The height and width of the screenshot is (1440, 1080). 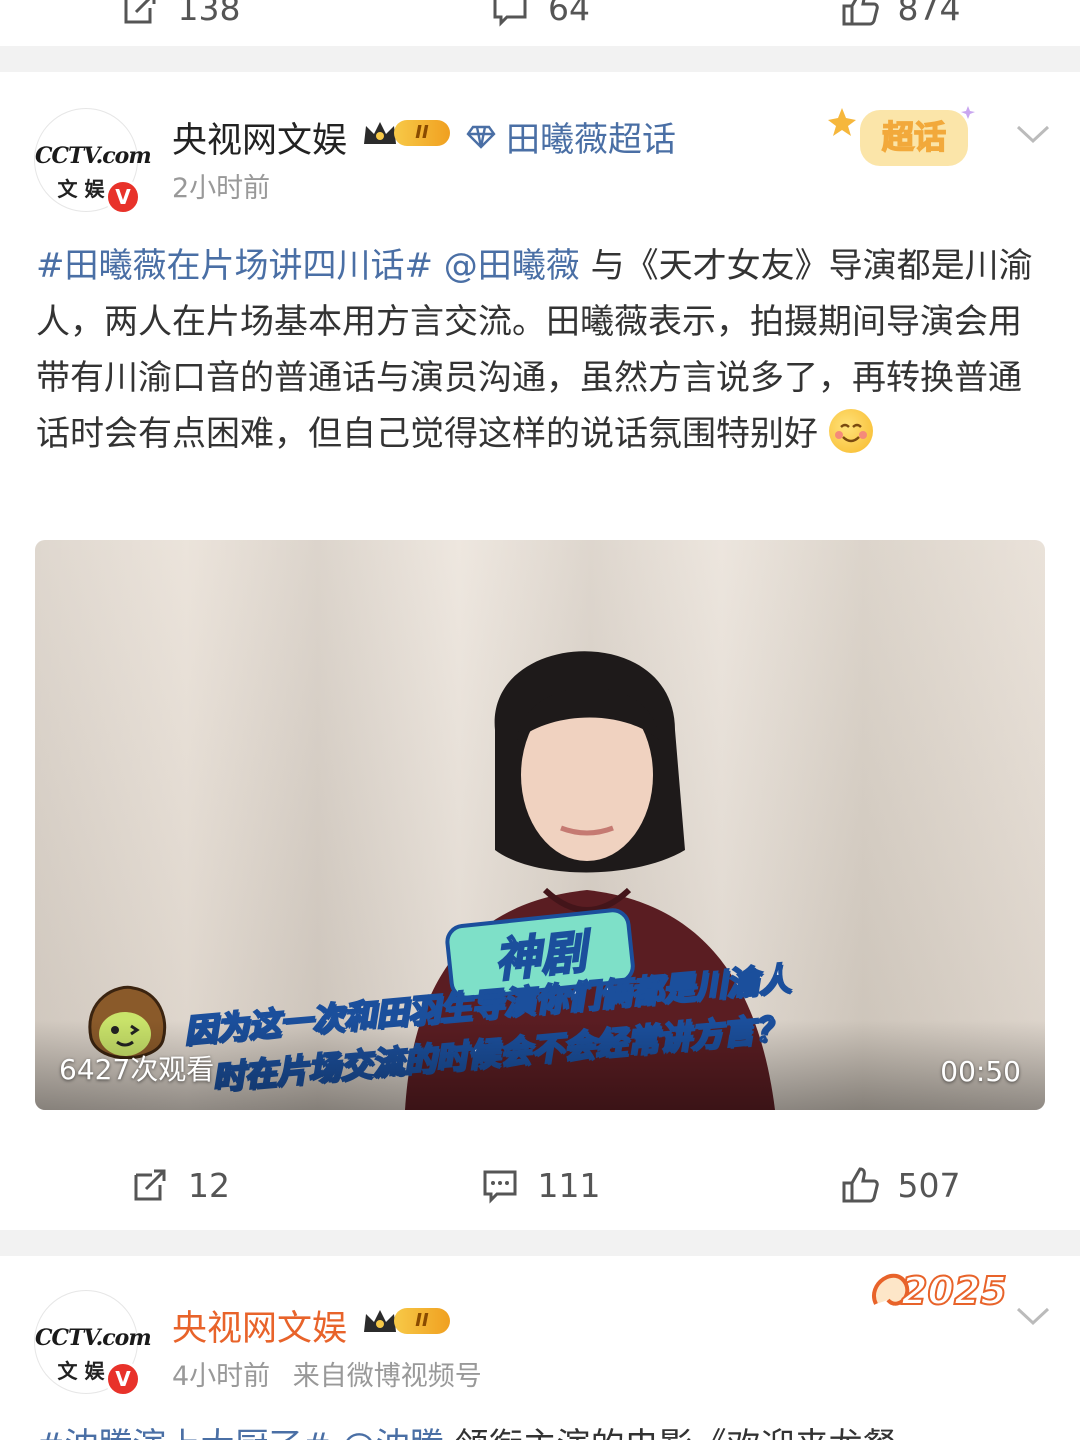 I want to click on like-button: 507, so click(x=900, y=1185).